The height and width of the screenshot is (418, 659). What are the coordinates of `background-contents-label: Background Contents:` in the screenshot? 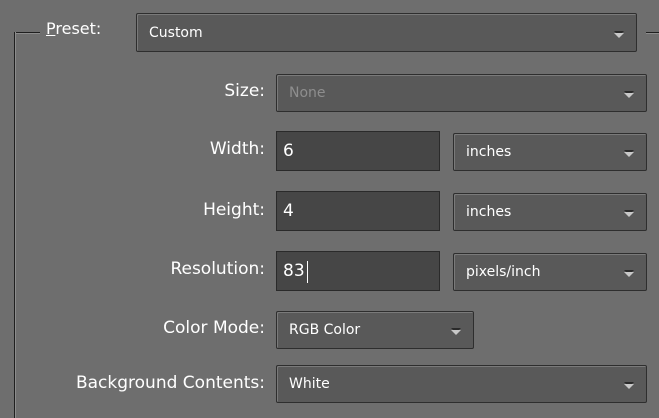 It's located at (170, 383).